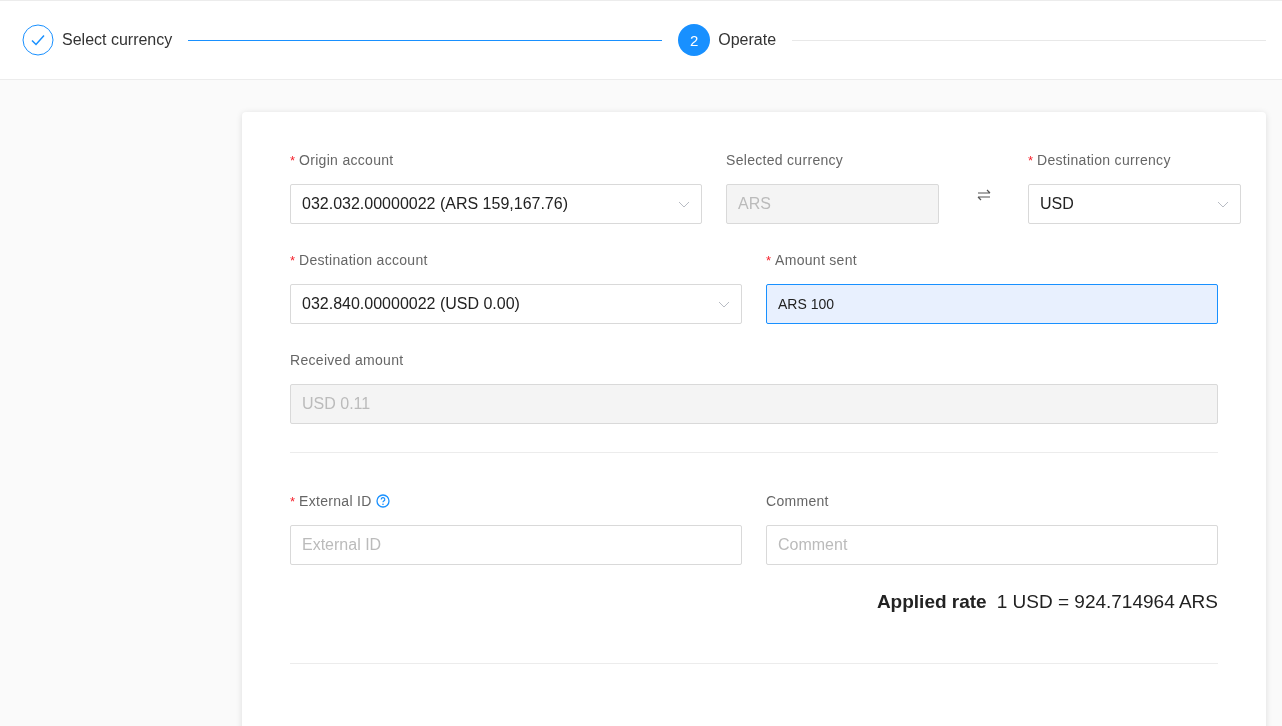 The height and width of the screenshot is (726, 1282). What do you see at coordinates (382, 501) in the screenshot?
I see `help-icon` at bounding box center [382, 501].